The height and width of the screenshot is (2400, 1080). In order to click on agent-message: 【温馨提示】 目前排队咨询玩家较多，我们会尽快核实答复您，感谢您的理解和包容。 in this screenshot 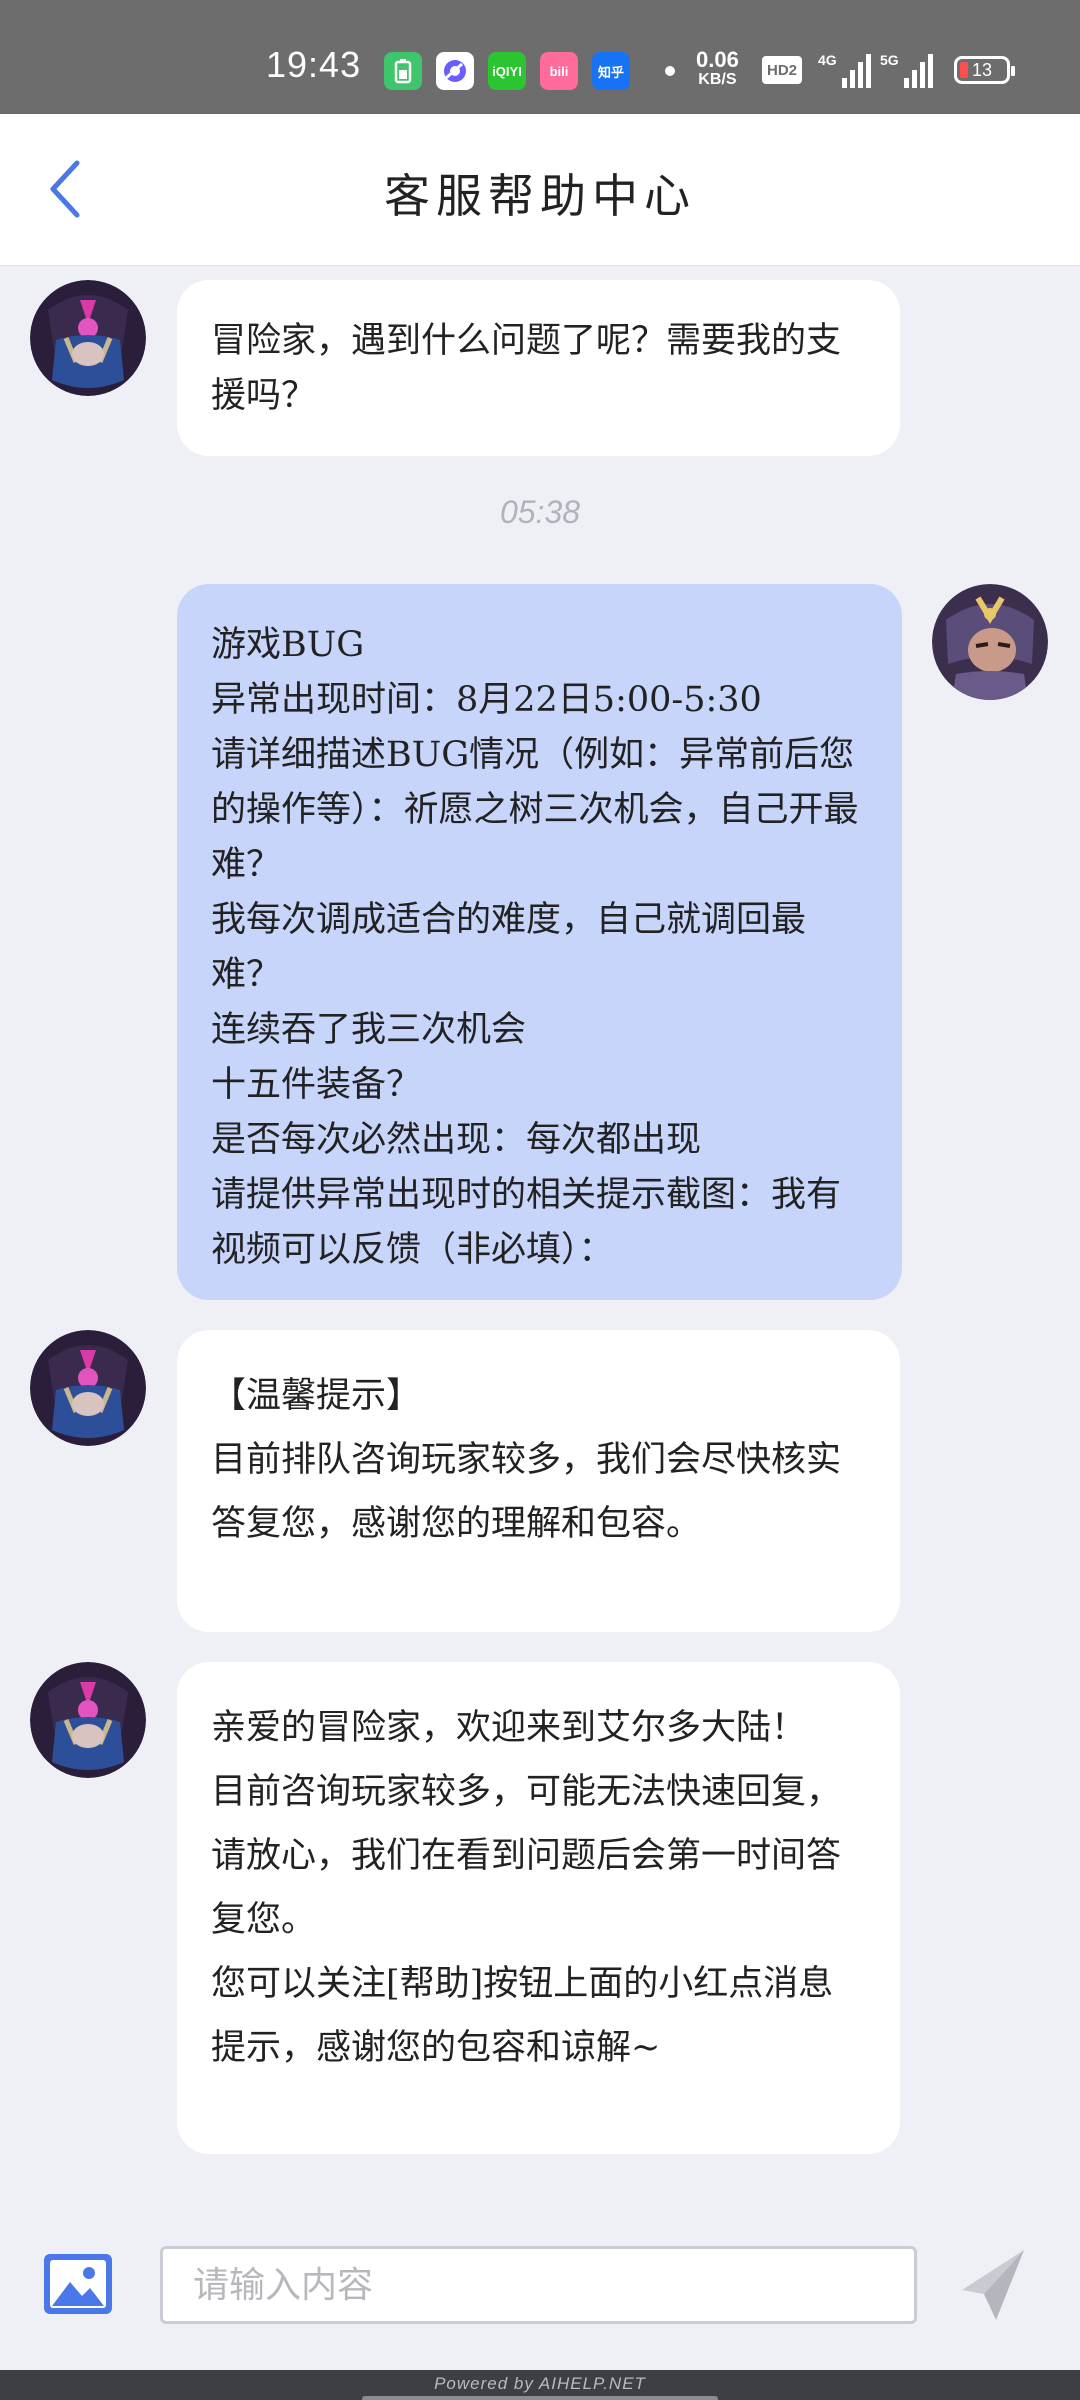, I will do `click(538, 1481)`.